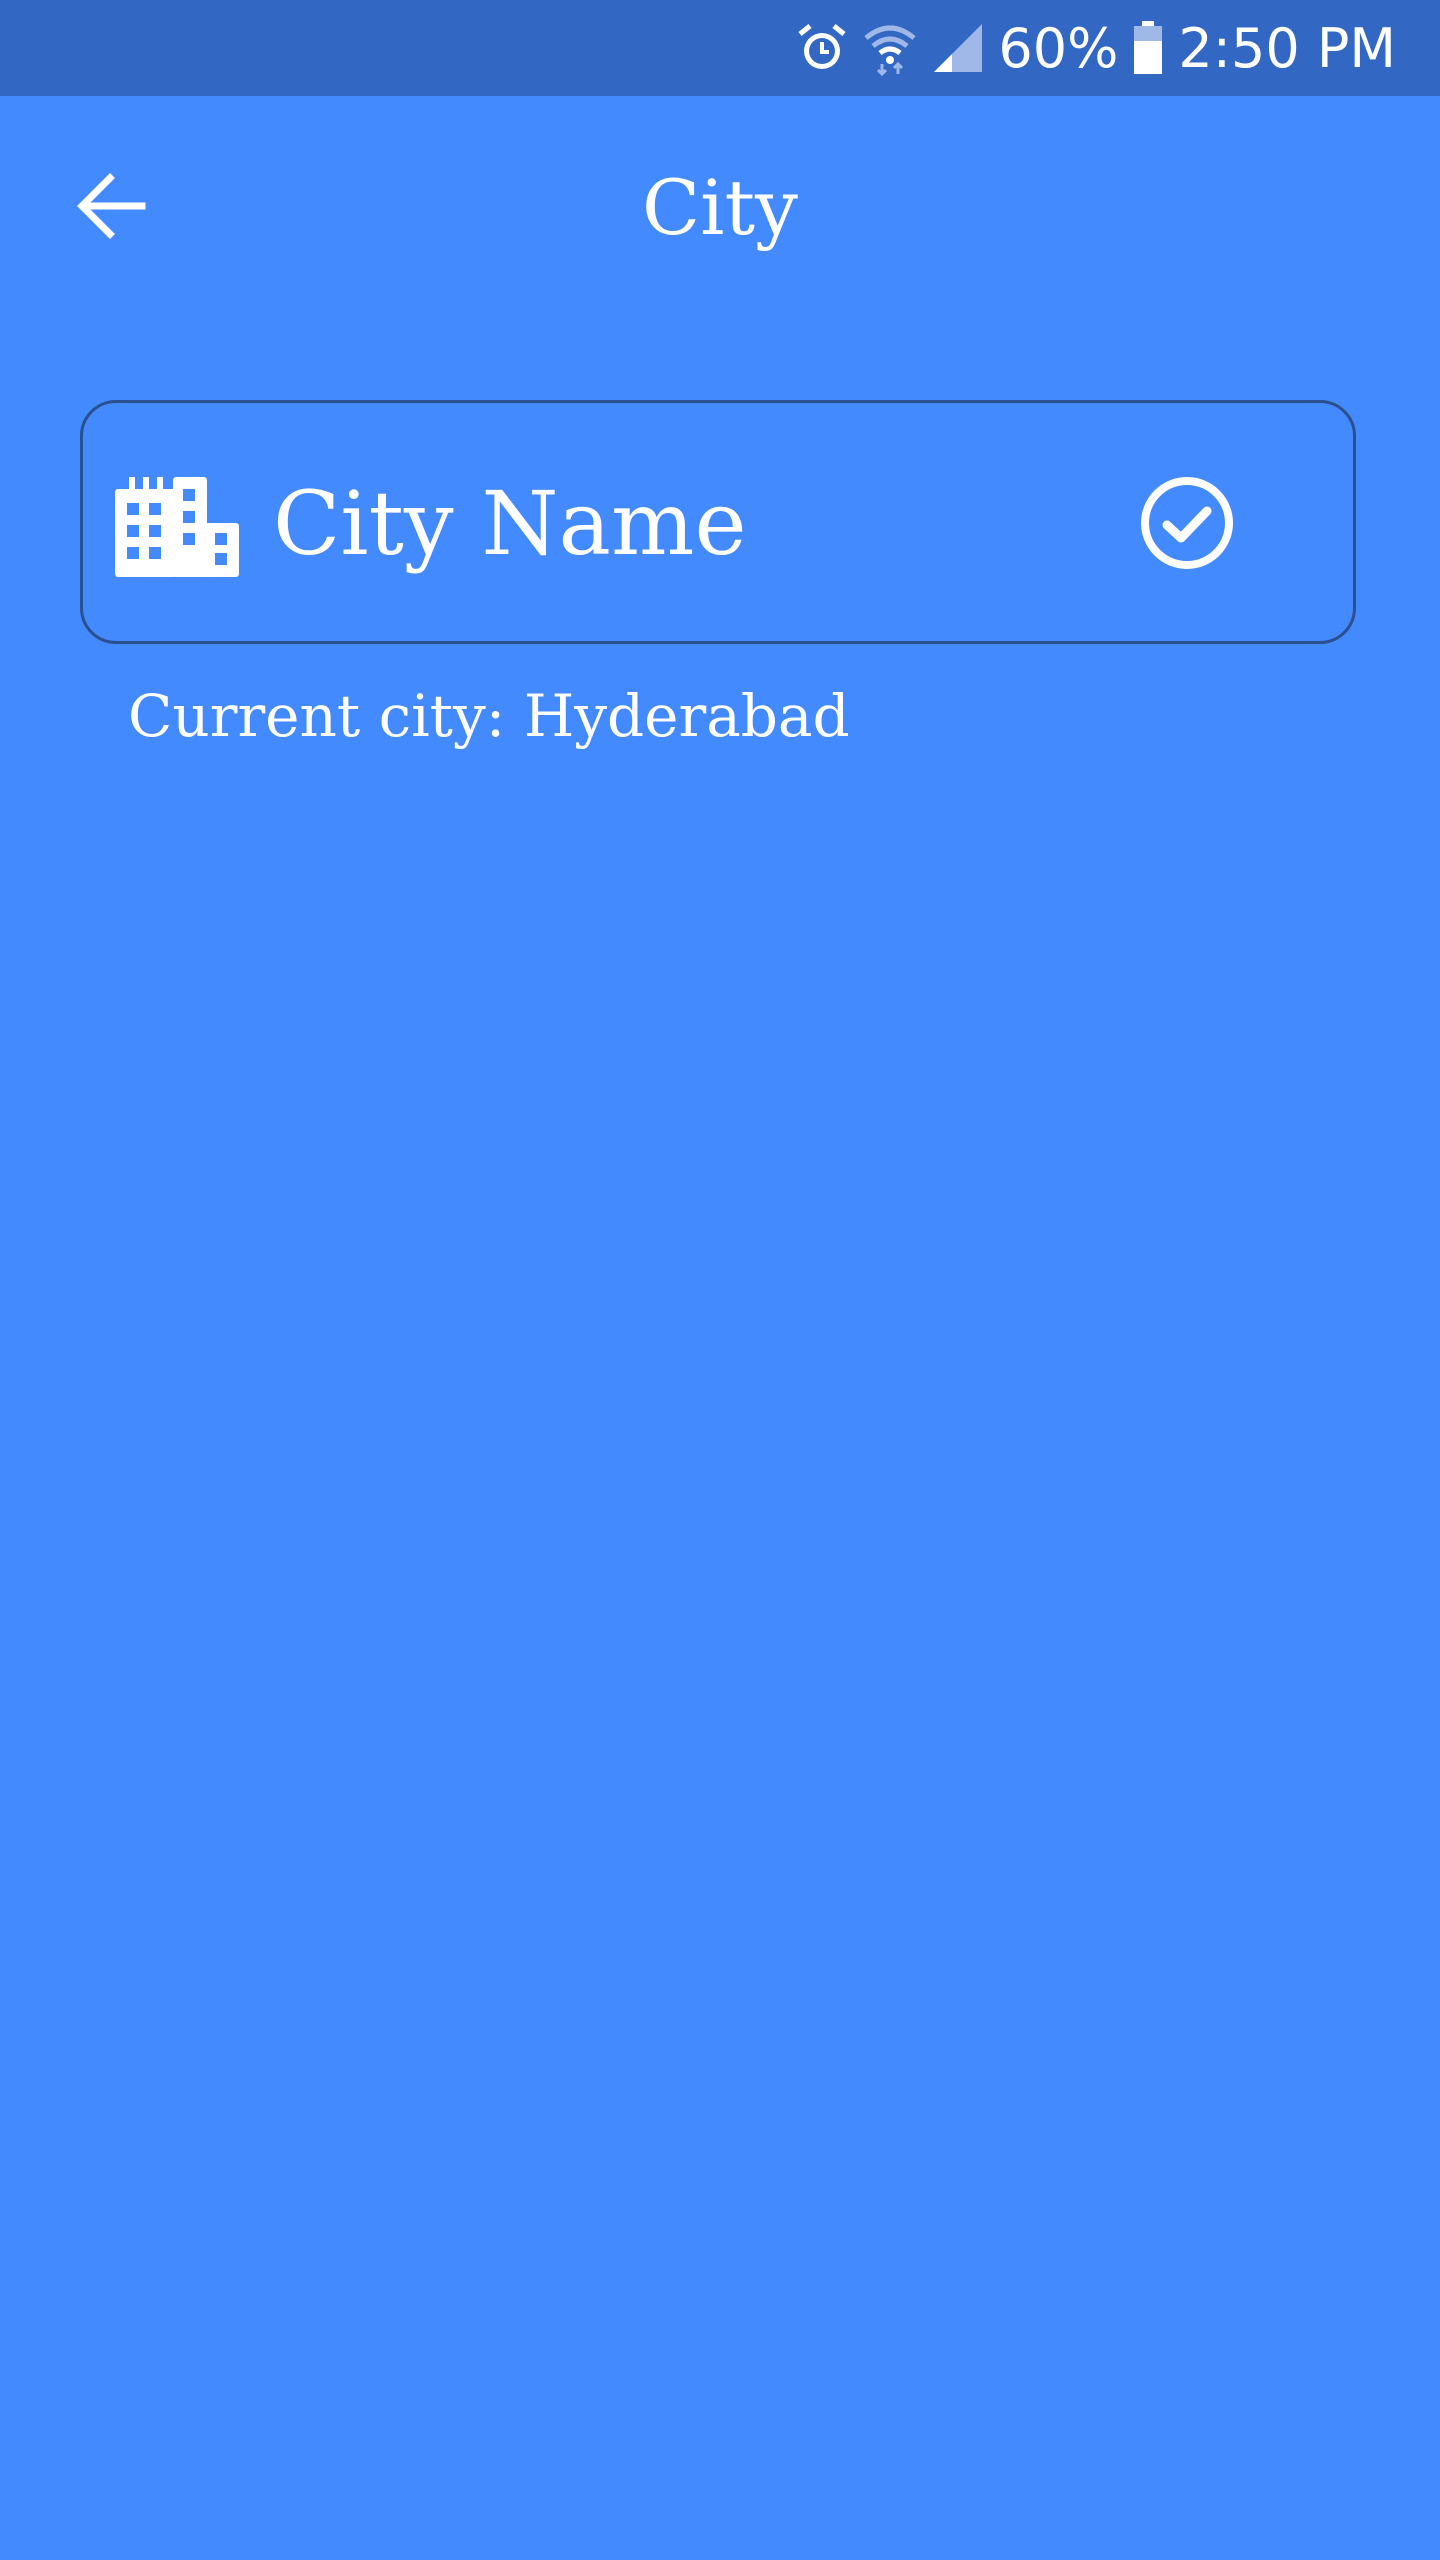 This screenshot has width=1440, height=2560. What do you see at coordinates (720, 48) in the screenshot?
I see `status-bar: 60% 2:50 PM` at bounding box center [720, 48].